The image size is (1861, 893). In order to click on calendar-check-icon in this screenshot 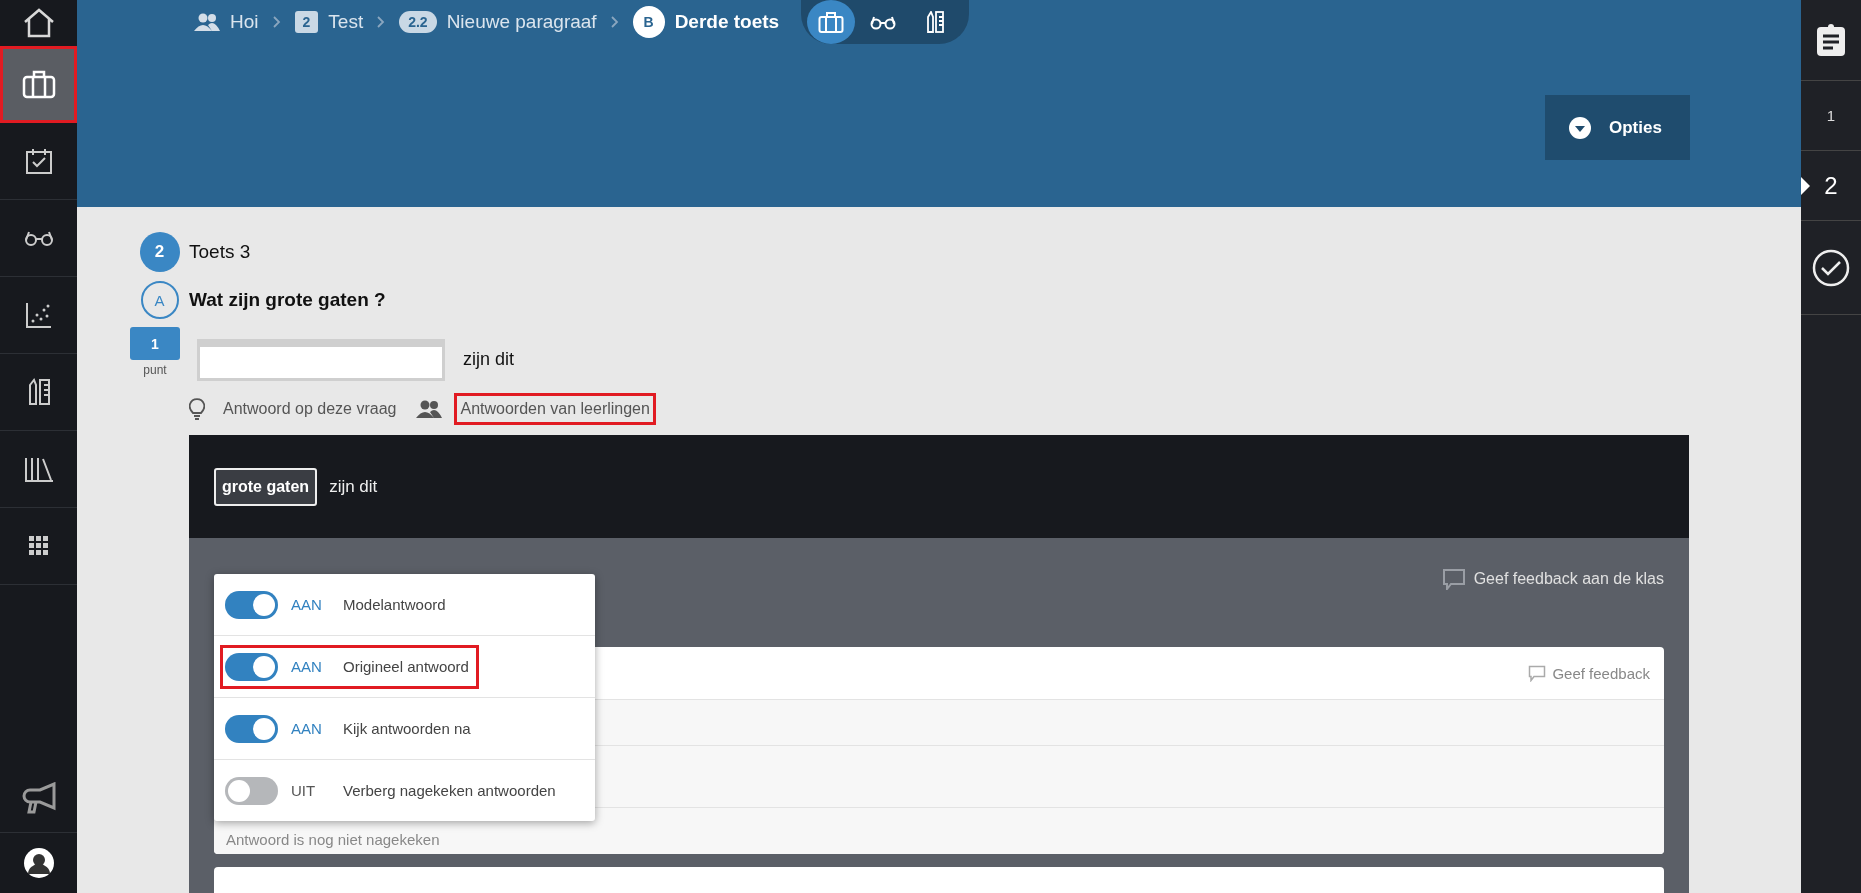, I will do `click(38, 161)`.